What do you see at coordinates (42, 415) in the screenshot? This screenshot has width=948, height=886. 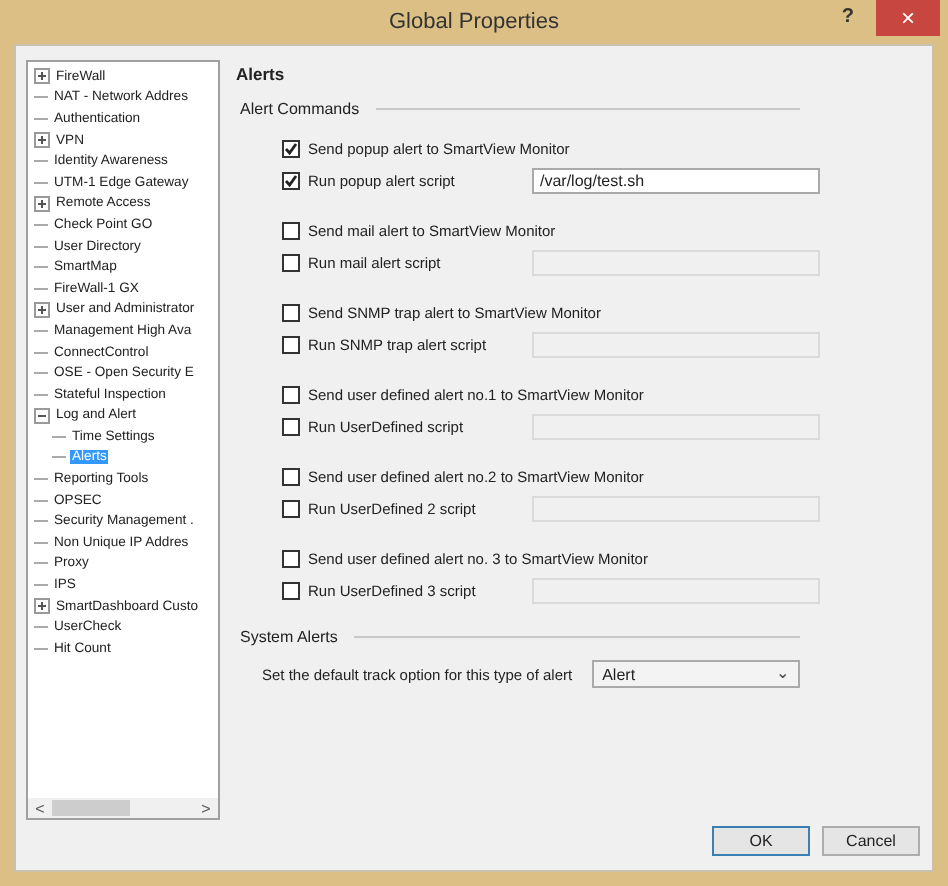 I see `collapse-icon` at bounding box center [42, 415].